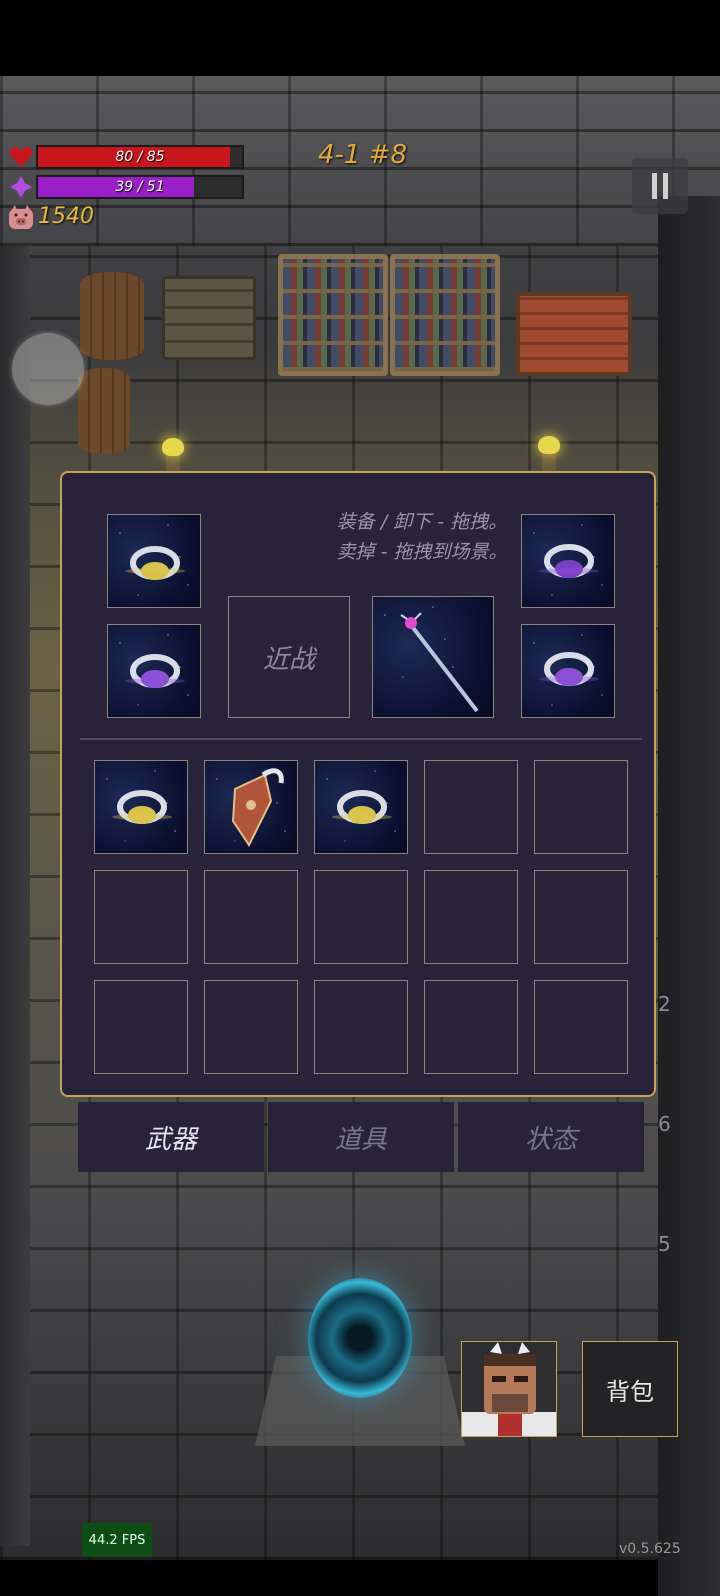  What do you see at coordinates (117, 1540) in the screenshot?
I see `fps-counter: 44.2 FPS` at bounding box center [117, 1540].